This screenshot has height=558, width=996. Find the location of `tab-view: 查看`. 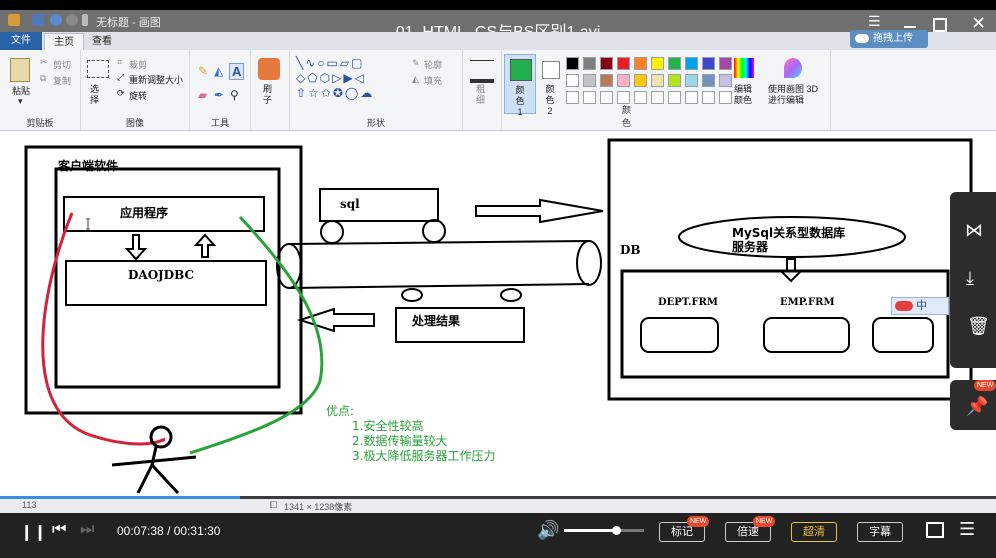

tab-view: 查看 is located at coordinates (102, 41).